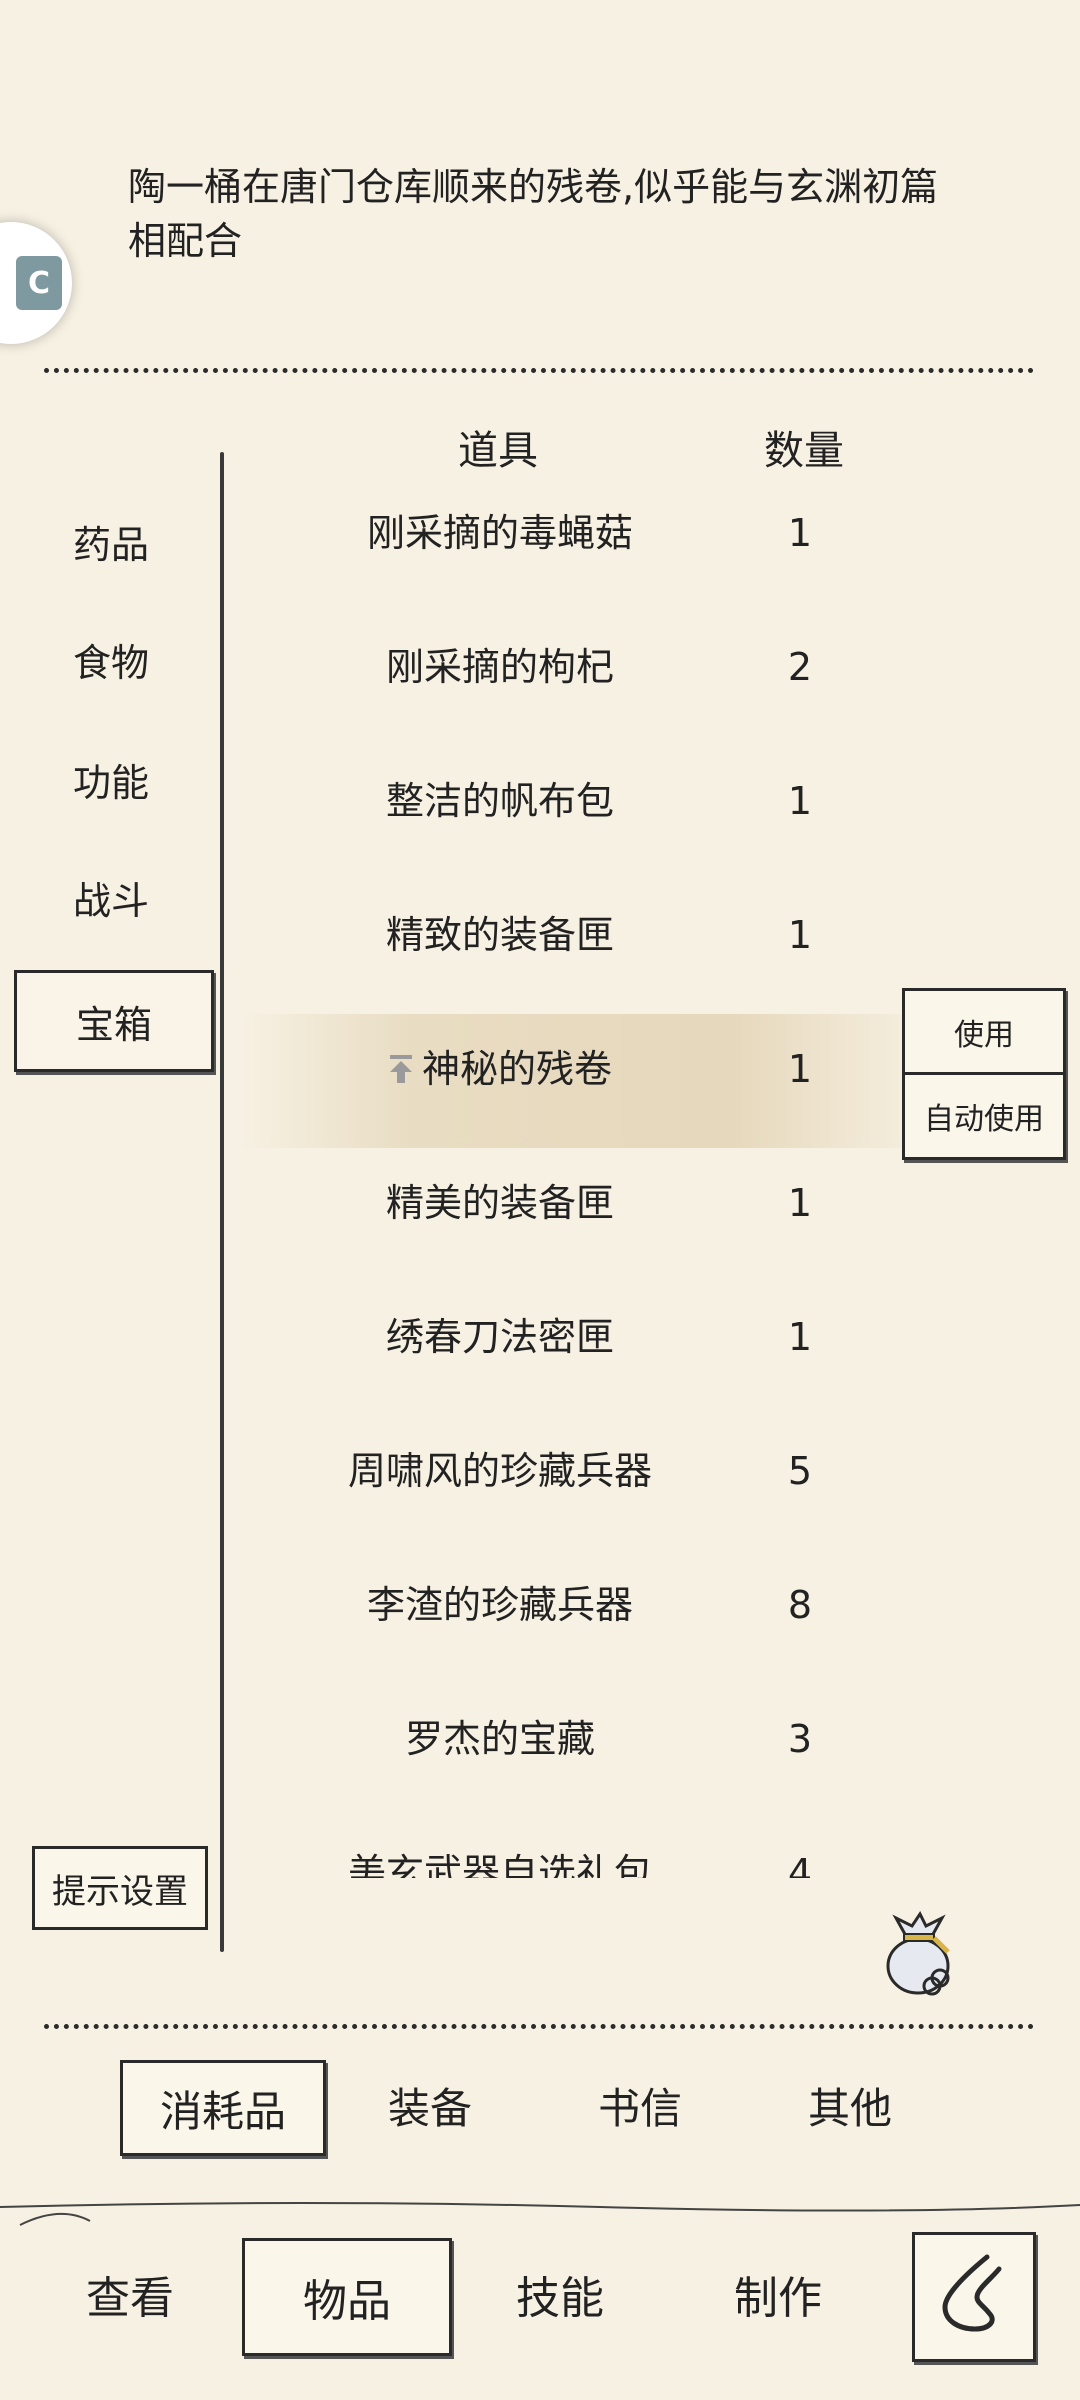 The image size is (1080, 2400). Describe the element at coordinates (539, 2026) in the screenshot. I see `bottom-divider` at that location.